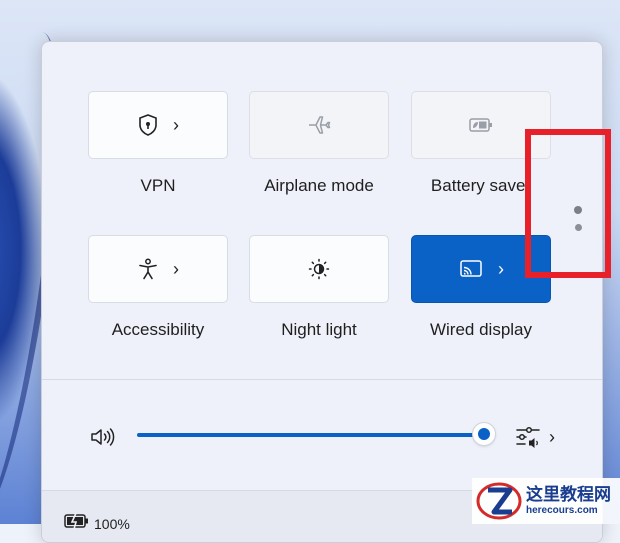  What do you see at coordinates (148, 269) in the screenshot?
I see `accessibility-person-icon` at bounding box center [148, 269].